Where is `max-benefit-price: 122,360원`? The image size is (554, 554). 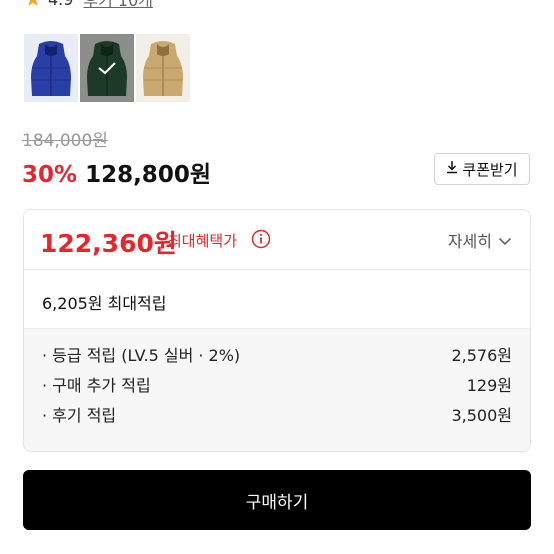
max-benefit-price: 122,360원 is located at coordinates (108, 243).